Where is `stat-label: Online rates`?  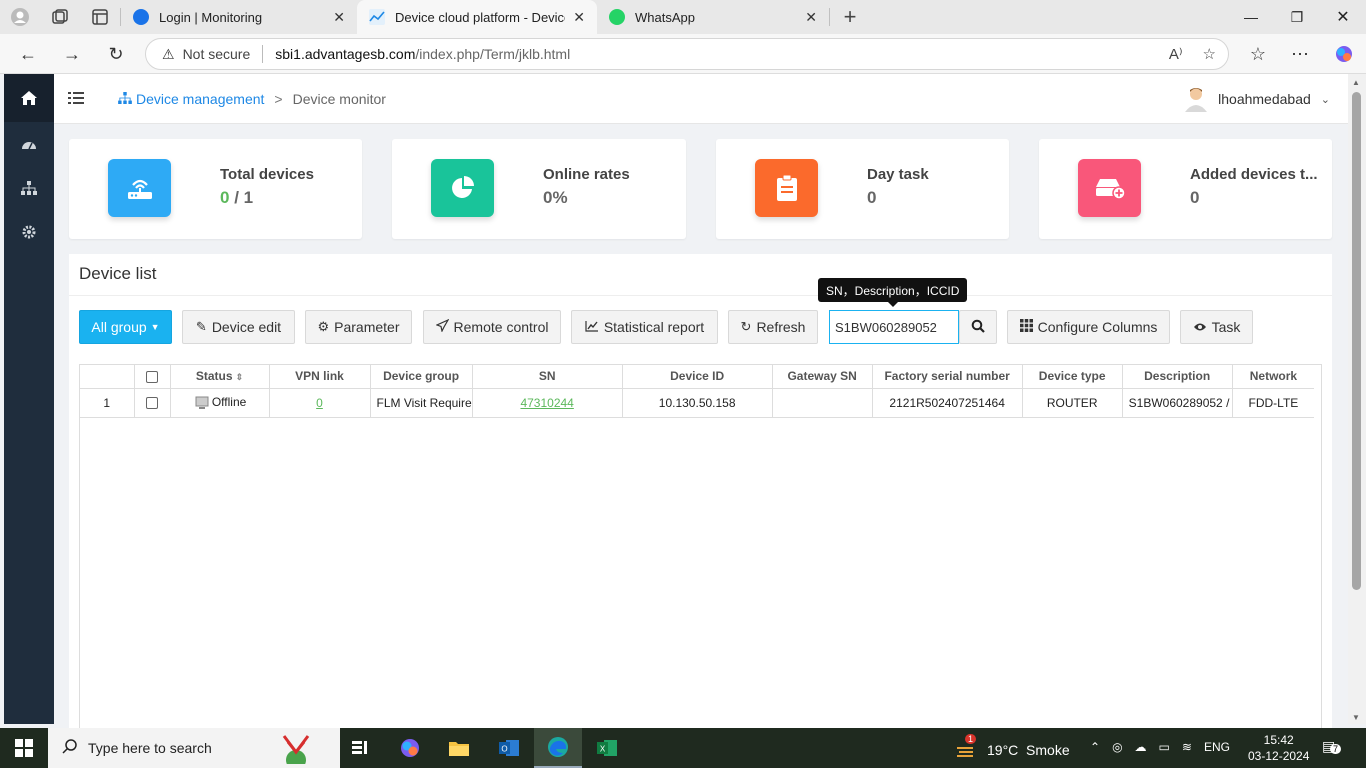
stat-label: Online rates is located at coordinates (586, 174).